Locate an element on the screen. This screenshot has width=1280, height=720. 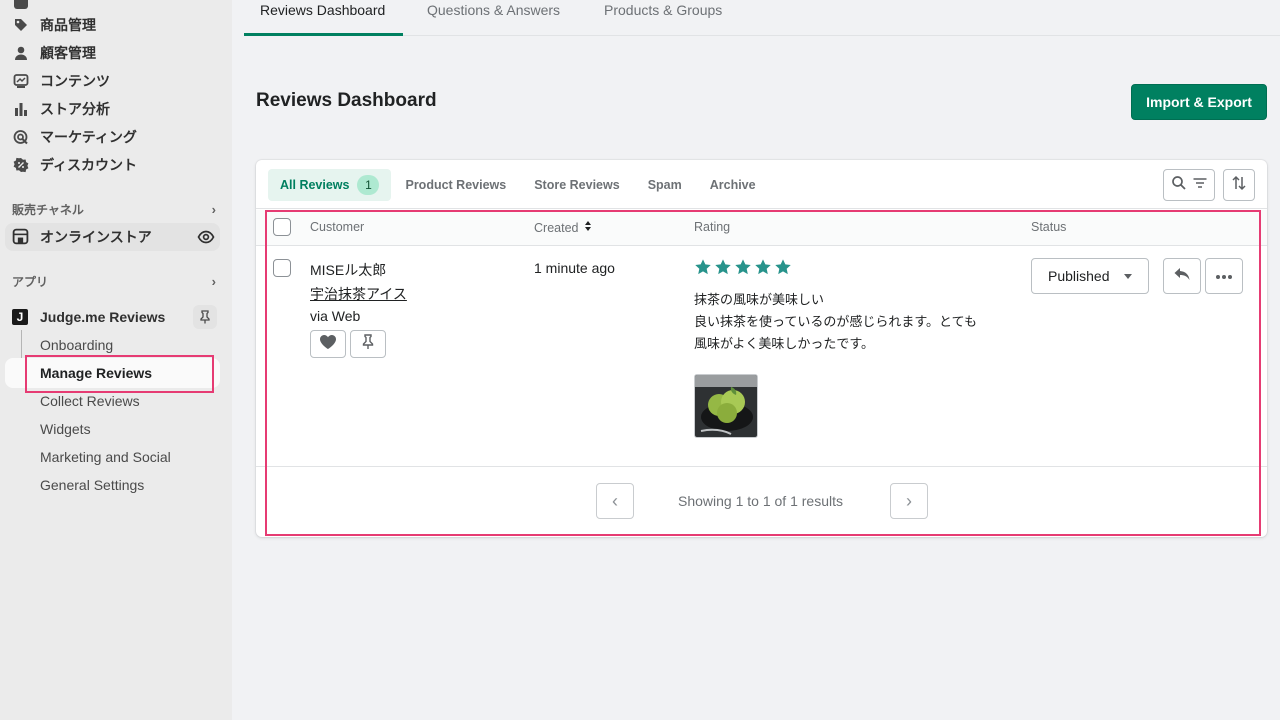
sidebar-item-label: 顧客管理 is located at coordinates (68, 53).